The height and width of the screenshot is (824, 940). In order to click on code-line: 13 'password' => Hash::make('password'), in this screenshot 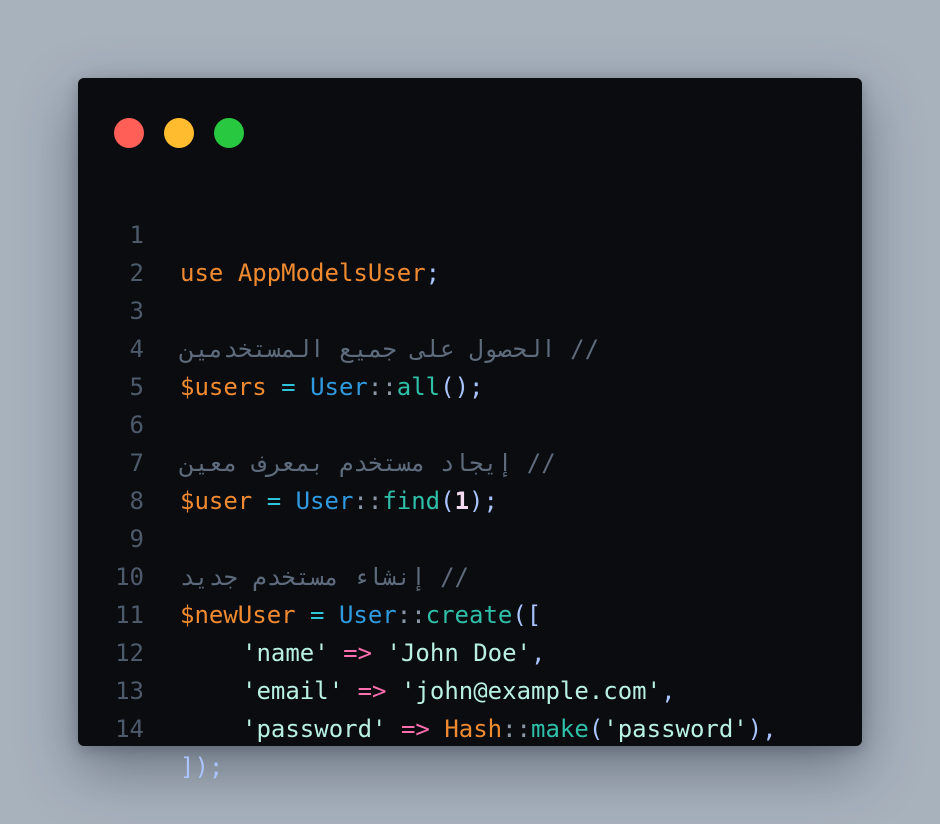, I will do `click(470, 688)`.